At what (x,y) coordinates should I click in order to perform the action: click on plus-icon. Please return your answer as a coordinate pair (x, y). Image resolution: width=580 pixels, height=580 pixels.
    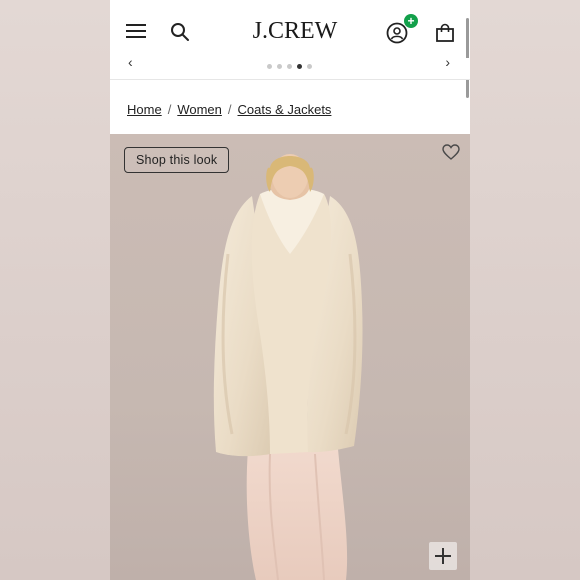
    Looking at the image, I should click on (443, 556).